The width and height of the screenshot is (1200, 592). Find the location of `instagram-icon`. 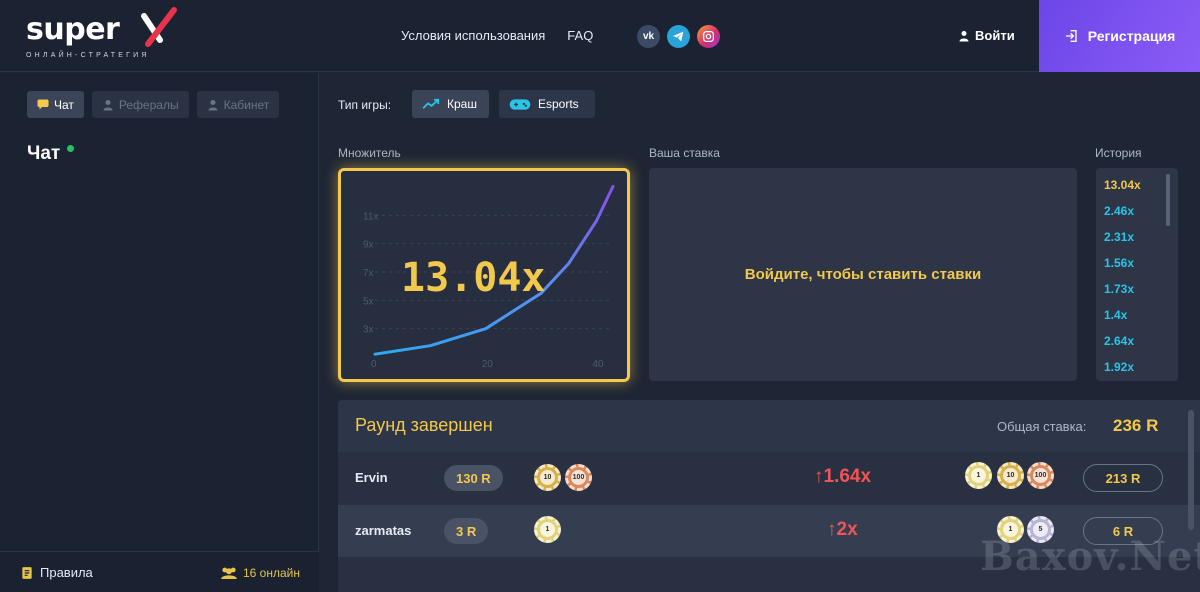

instagram-icon is located at coordinates (708, 36).